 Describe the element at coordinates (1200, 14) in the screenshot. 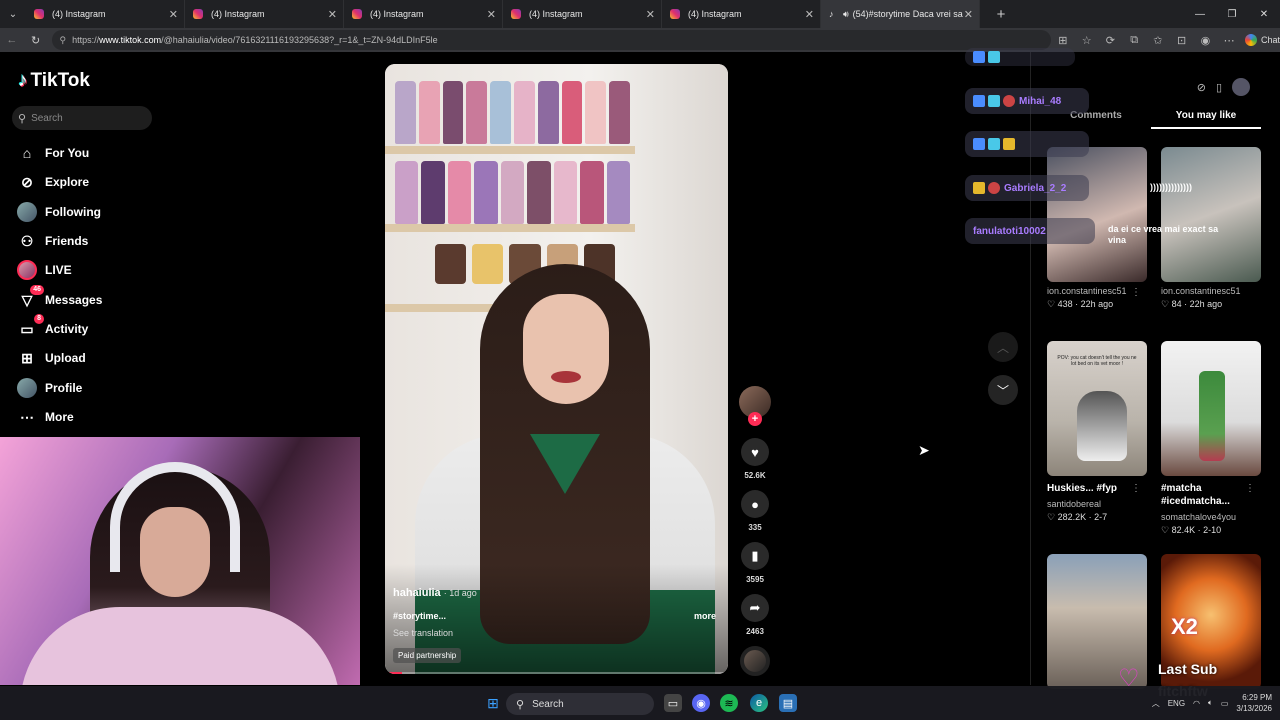

I see `minimize-icon: —` at that location.